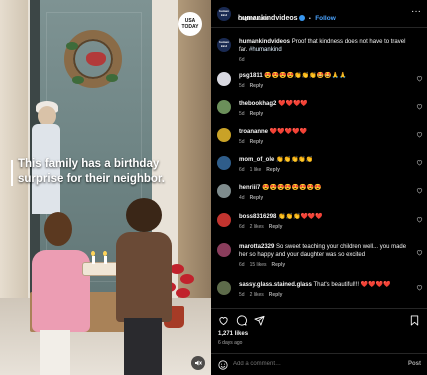 The width and height of the screenshot is (427, 375). What do you see at coordinates (352, 285) in the screenshot?
I see `comment-text: That's beautiful!!! ❤️❤️❤️❤️` at bounding box center [352, 285].